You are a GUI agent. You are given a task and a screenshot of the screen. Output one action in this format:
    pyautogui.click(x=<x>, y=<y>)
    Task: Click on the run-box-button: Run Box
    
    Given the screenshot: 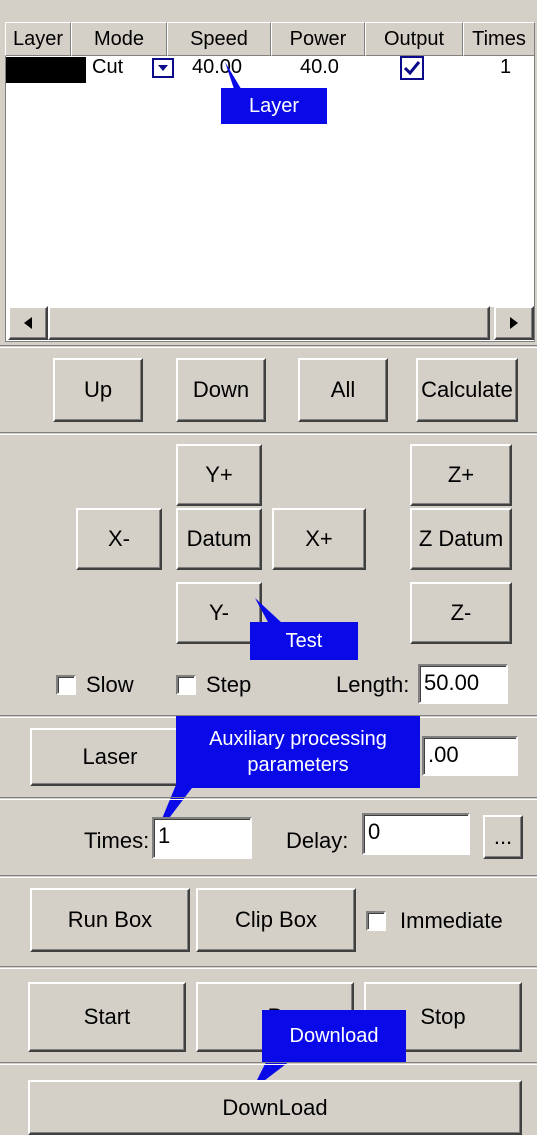 What is the action you would take?
    pyautogui.click(x=110, y=920)
    